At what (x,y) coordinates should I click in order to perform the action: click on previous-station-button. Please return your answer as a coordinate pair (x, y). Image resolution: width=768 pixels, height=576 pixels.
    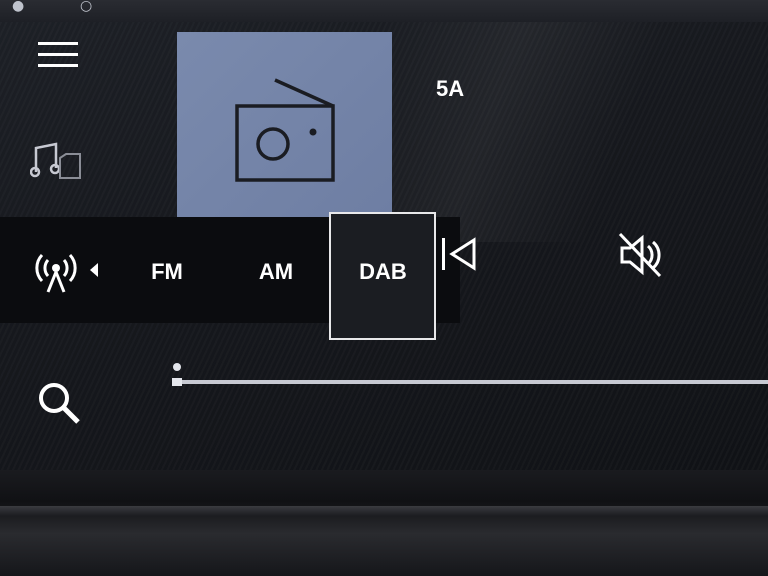
    Looking at the image, I should click on (460, 254).